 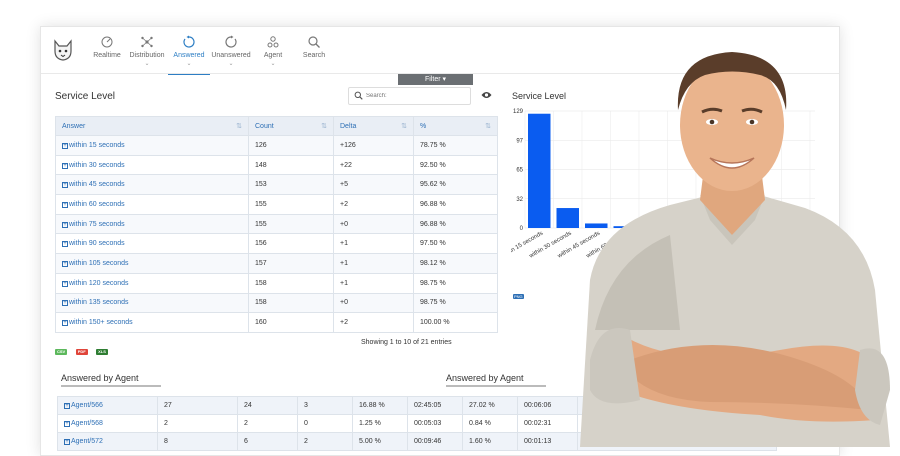 I want to click on table-row: + within 120 seconds 158 +1 98.75 %, so click(x=276, y=283).